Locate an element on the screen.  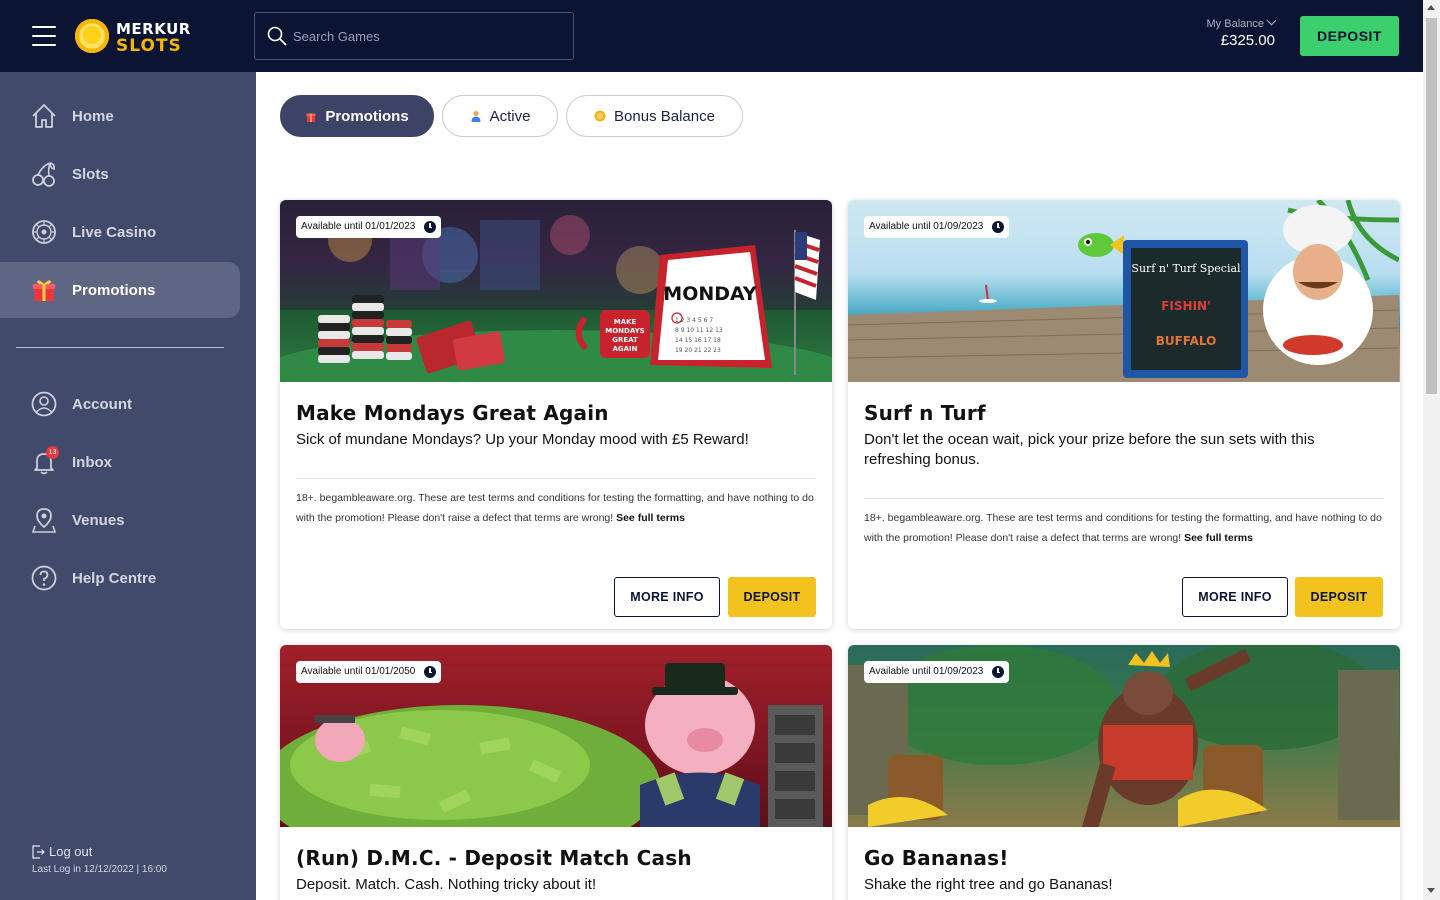
sidebar-item-venues: Venues is located at coordinates (120, 520).